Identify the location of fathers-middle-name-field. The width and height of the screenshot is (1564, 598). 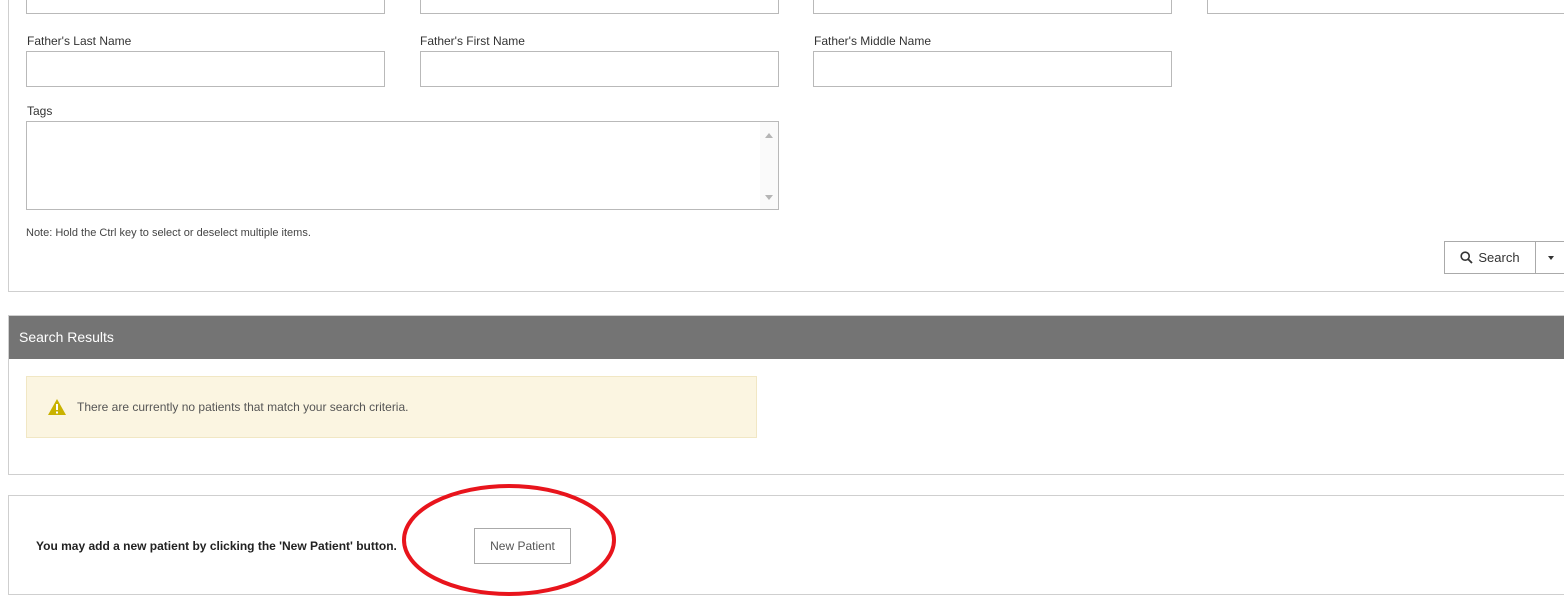
(992, 69).